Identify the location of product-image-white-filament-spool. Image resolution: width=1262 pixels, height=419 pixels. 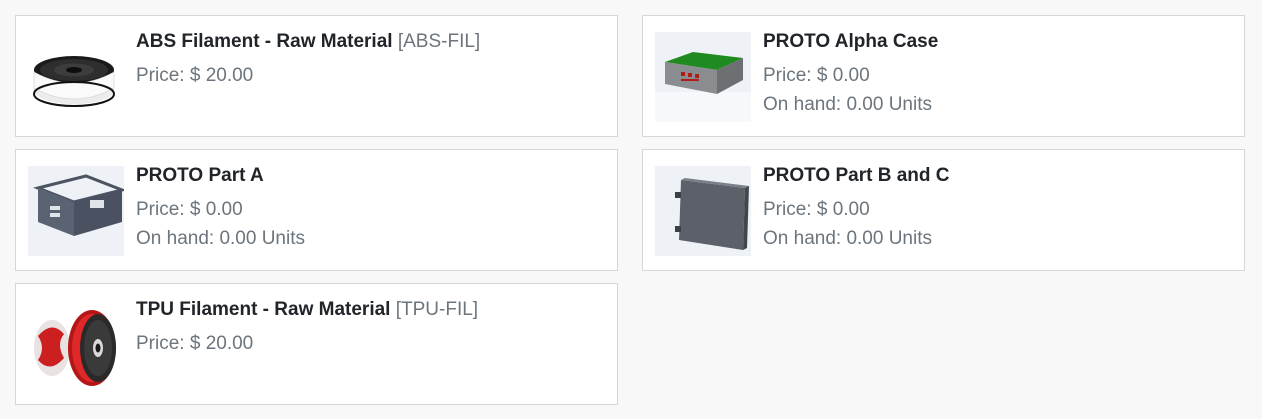
(76, 77).